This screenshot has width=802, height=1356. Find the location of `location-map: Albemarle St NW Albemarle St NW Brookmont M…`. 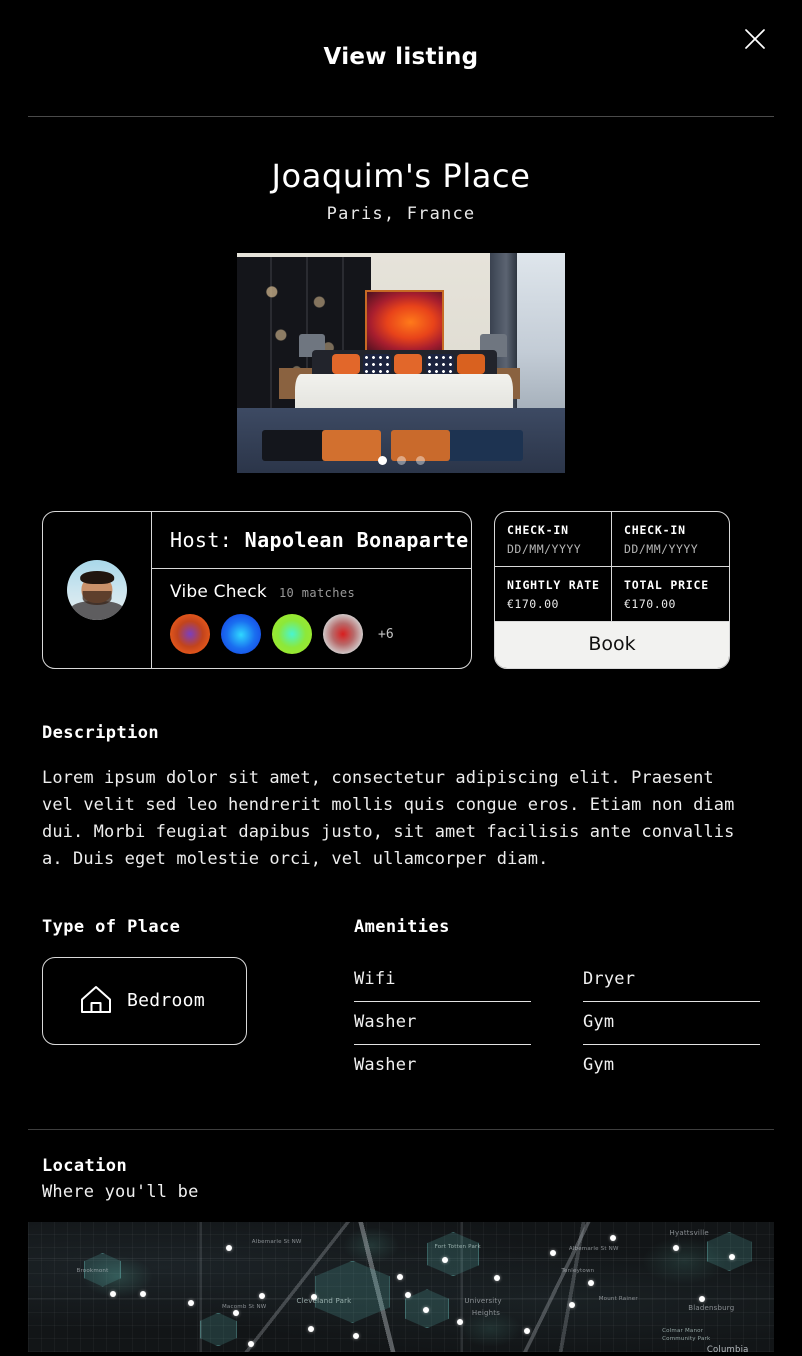

location-map: Albemarle St NW Albemarle St NW Brookmont M… is located at coordinates (401, 1286).